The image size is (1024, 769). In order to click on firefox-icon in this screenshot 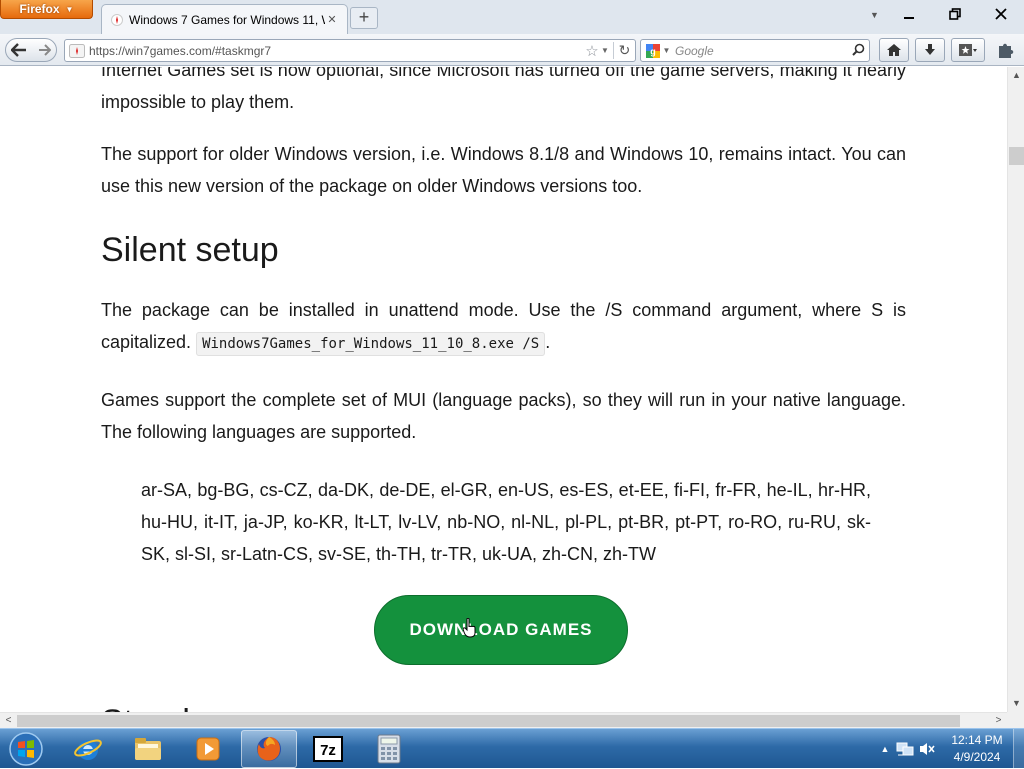, I will do `click(269, 749)`.